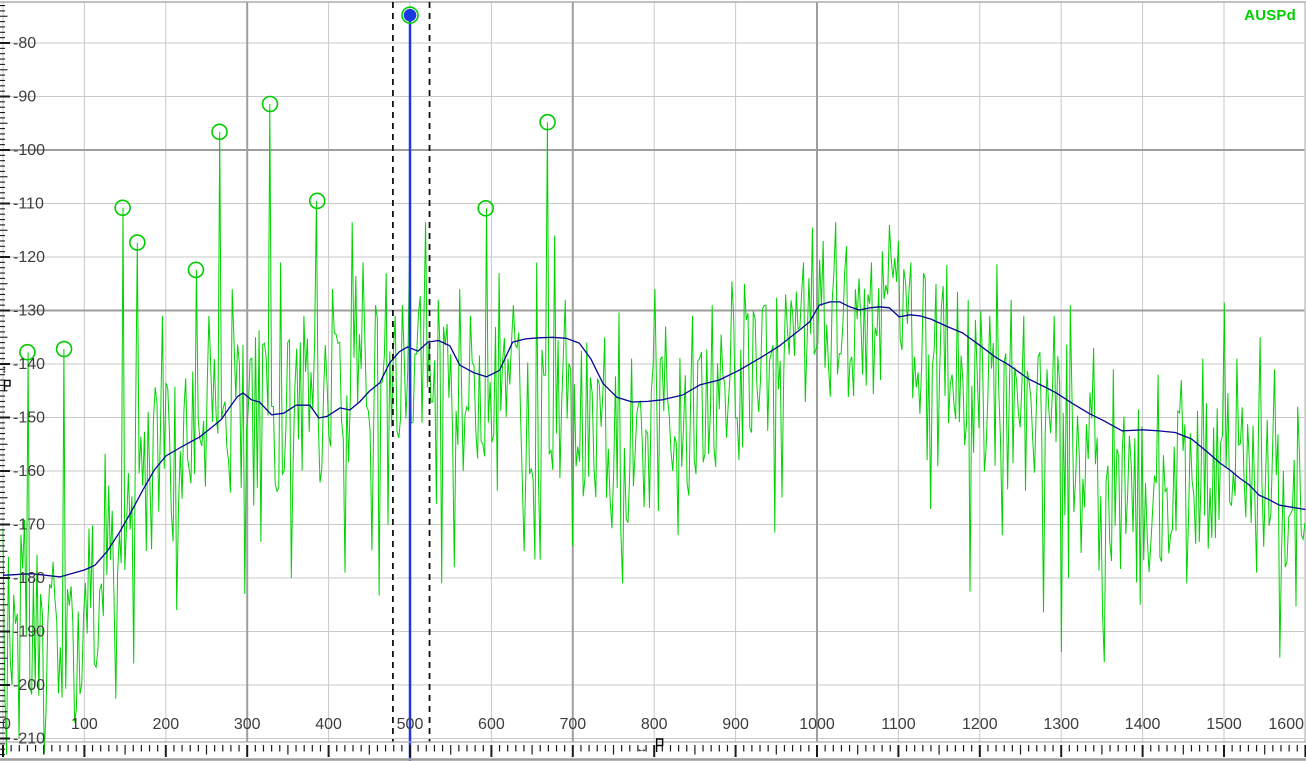 This screenshot has width=1306, height=761. I want to click on x-tick-label: 200, so click(165, 724).